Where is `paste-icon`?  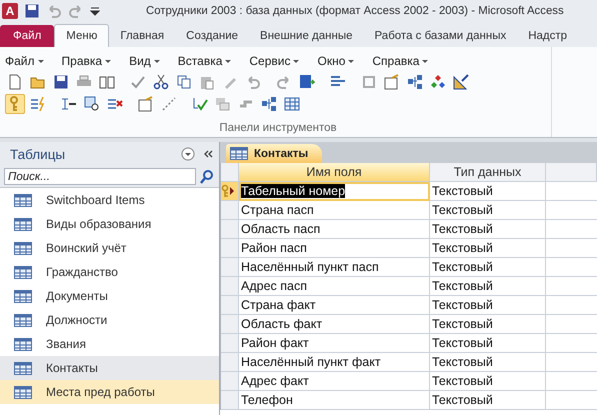 paste-icon is located at coordinates (207, 82).